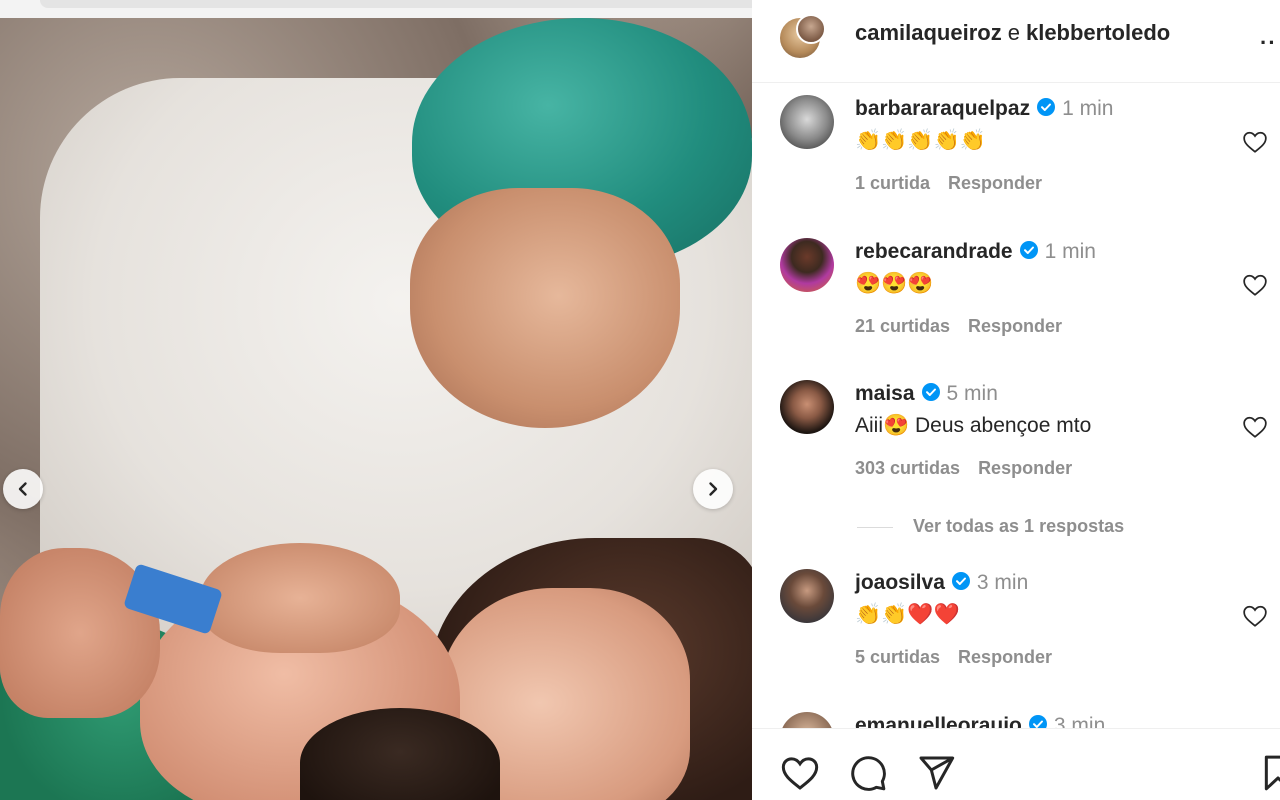 Image resolution: width=1280 pixels, height=800 pixels. Describe the element at coordinates (868, 773) in the screenshot. I see `comment-icon` at that location.